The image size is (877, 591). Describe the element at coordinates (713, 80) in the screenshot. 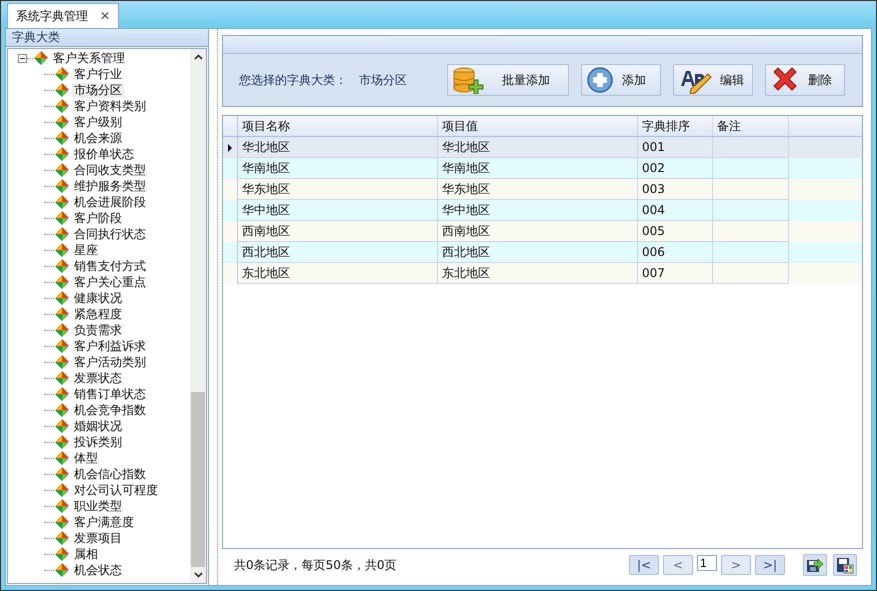

I see `toolbar-button: 编辑` at that location.